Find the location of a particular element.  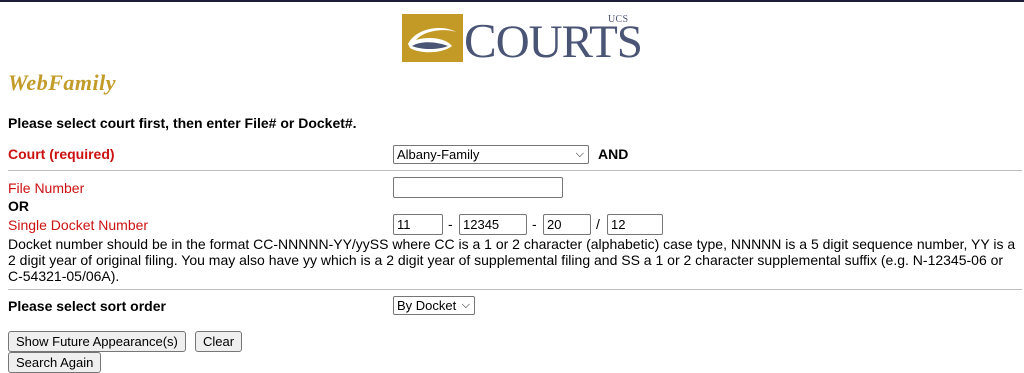

docket-year-input: 20 is located at coordinates (567, 224).